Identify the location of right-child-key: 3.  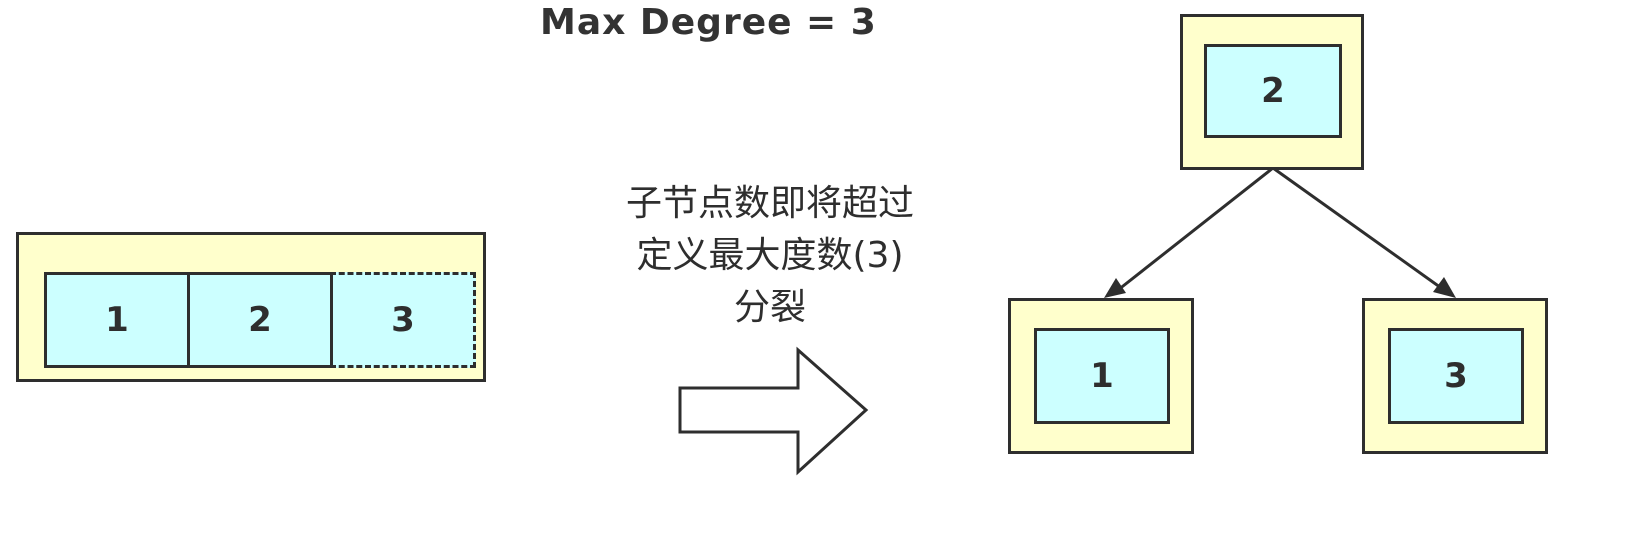
(1456, 376).